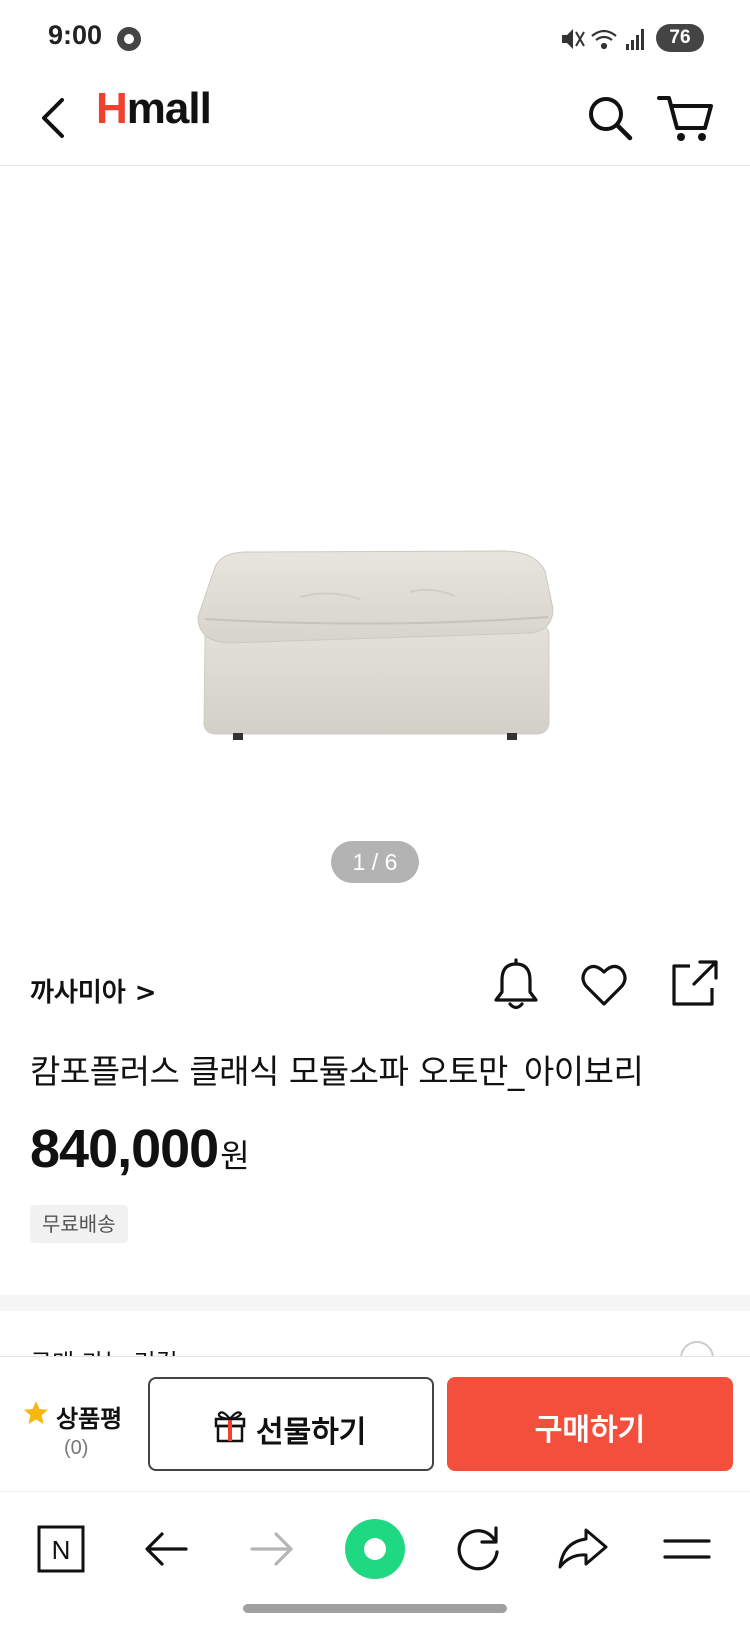 The width and height of the screenshot is (750, 1625). What do you see at coordinates (375, 1336) in the screenshot?
I see `next-section-peek: 구매 가능 리걸` at bounding box center [375, 1336].